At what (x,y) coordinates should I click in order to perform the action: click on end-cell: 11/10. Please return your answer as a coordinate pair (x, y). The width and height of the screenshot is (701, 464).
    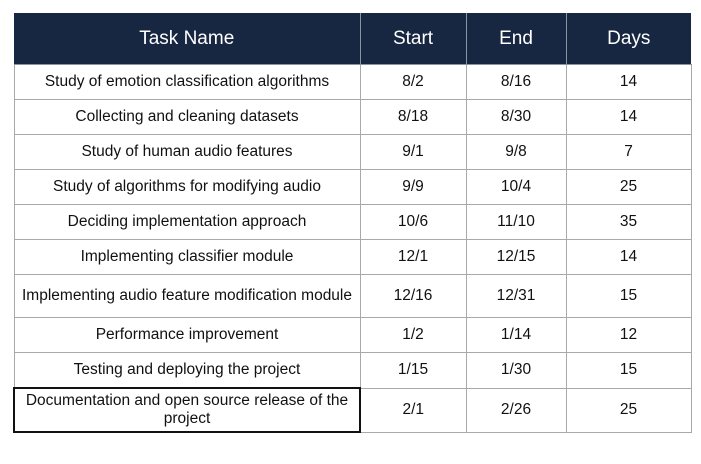
    Looking at the image, I should click on (516, 222).